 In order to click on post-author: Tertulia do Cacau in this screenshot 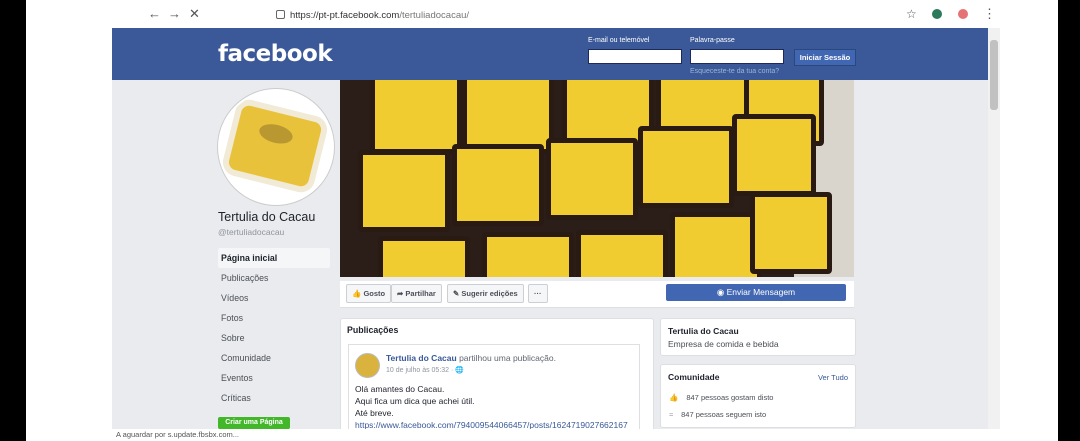, I will do `click(421, 358)`.